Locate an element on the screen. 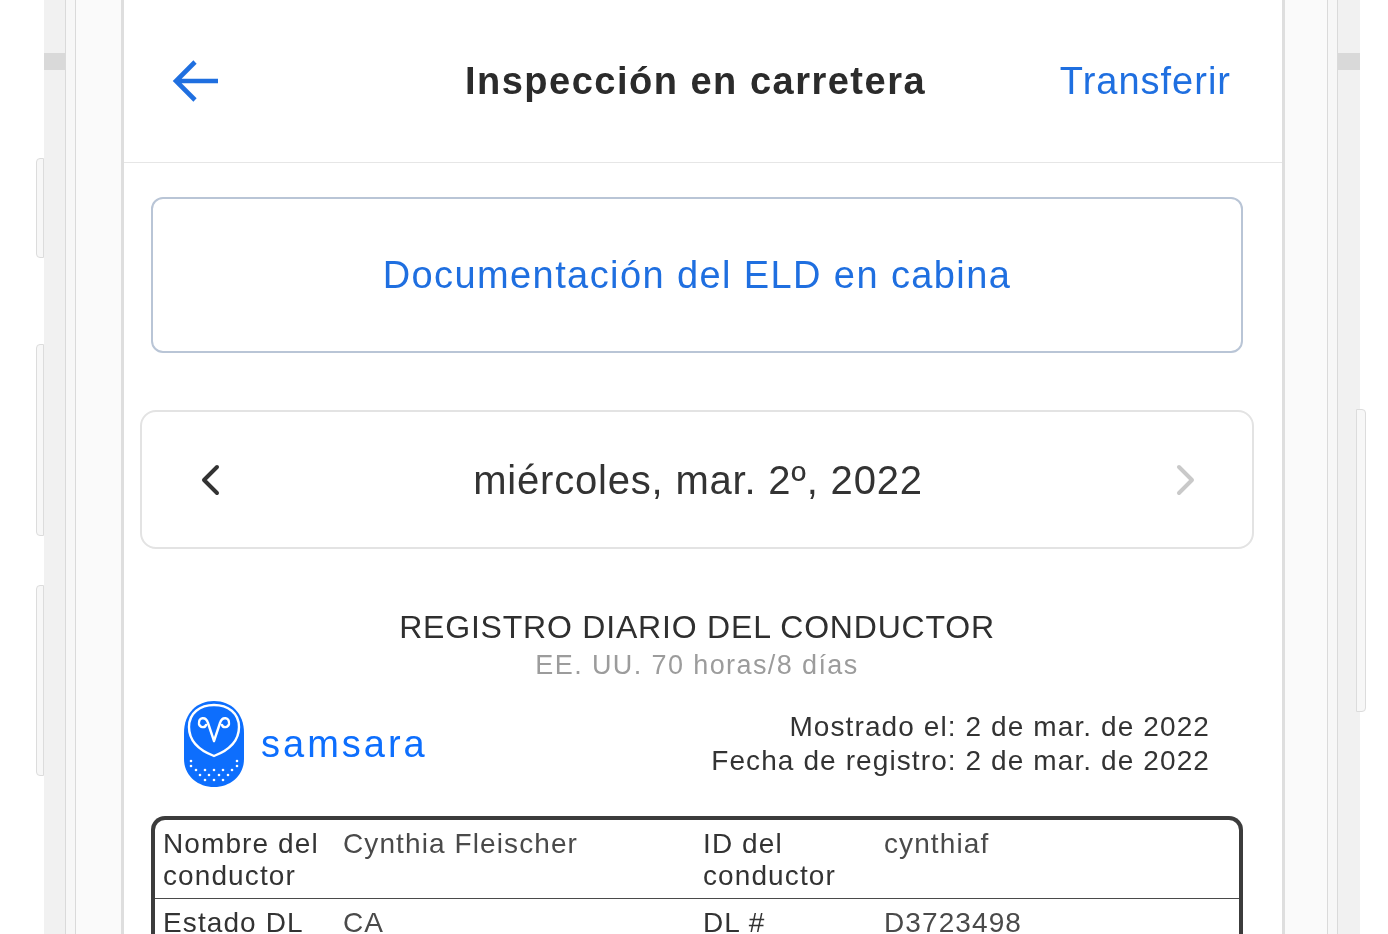  field-value: Cynthia Fleischer is located at coordinates (461, 844).